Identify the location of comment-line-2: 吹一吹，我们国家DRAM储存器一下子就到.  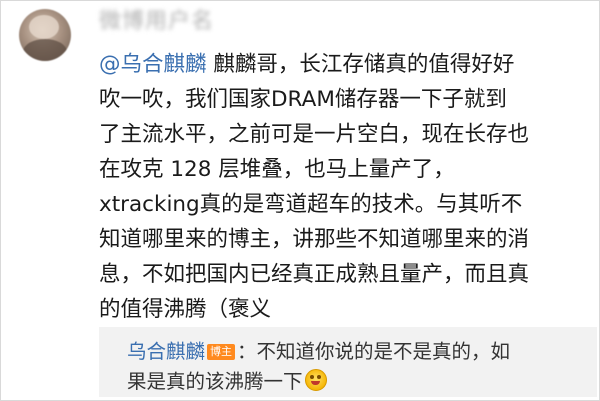
(303, 99).